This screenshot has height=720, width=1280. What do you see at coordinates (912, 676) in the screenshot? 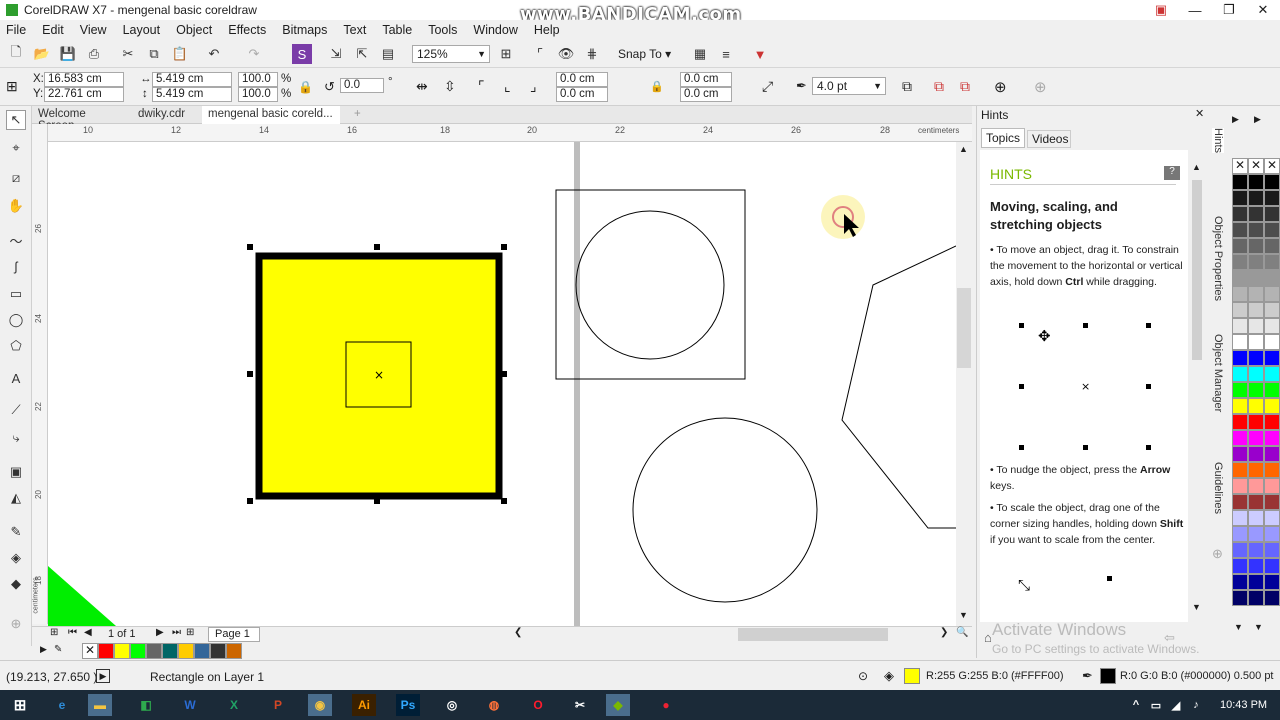
I see `fill-color-swatch` at bounding box center [912, 676].